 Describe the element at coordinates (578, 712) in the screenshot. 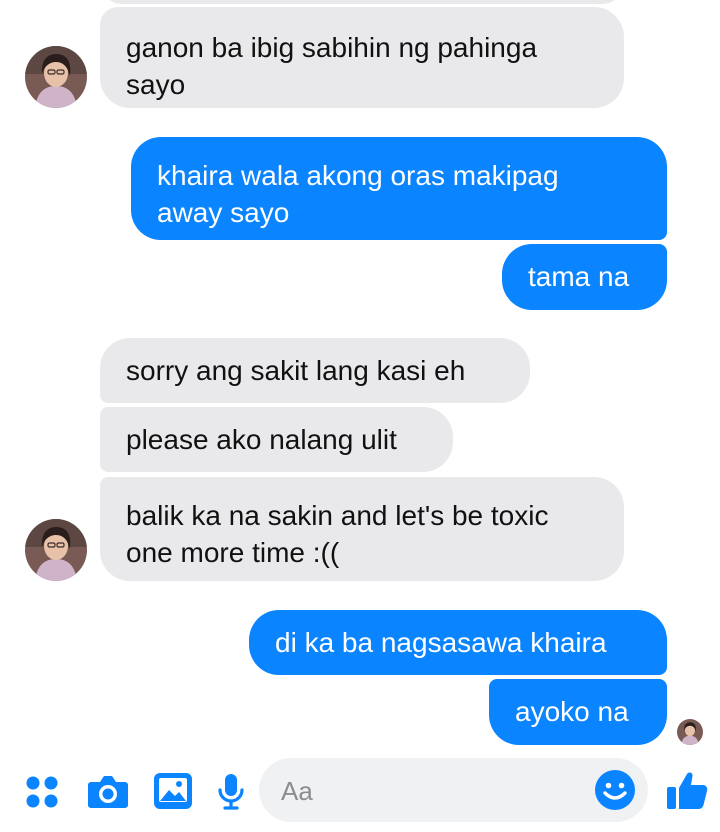

I see `sent-message-bubble: ayoko na` at that location.